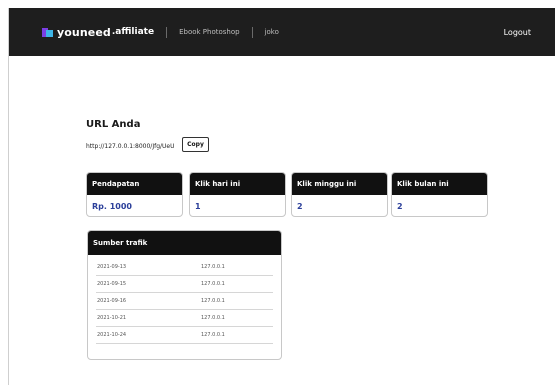 Image resolution: width=558 pixels, height=385 pixels. I want to click on stat-card-earnings: Pendapatan Rp. 1000, so click(134, 194).